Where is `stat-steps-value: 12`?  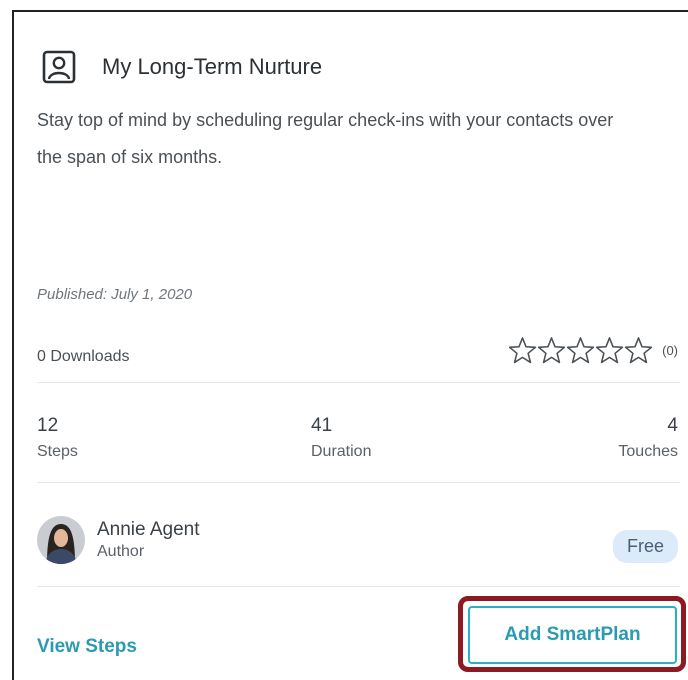 stat-steps-value: 12 is located at coordinates (48, 425).